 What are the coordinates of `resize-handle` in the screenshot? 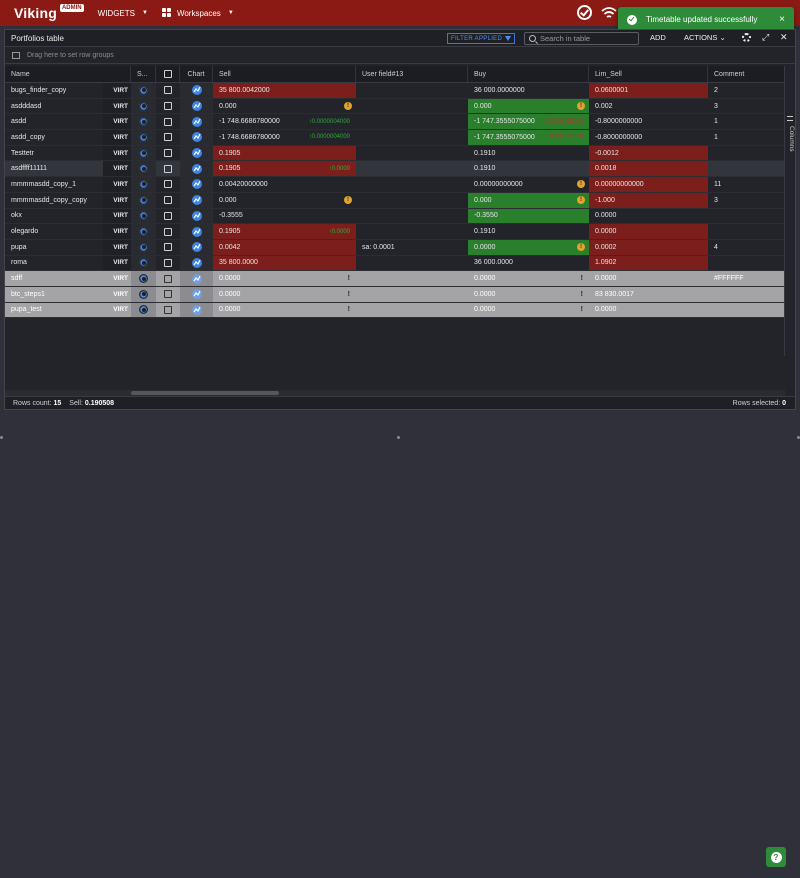 It's located at (1, 437).